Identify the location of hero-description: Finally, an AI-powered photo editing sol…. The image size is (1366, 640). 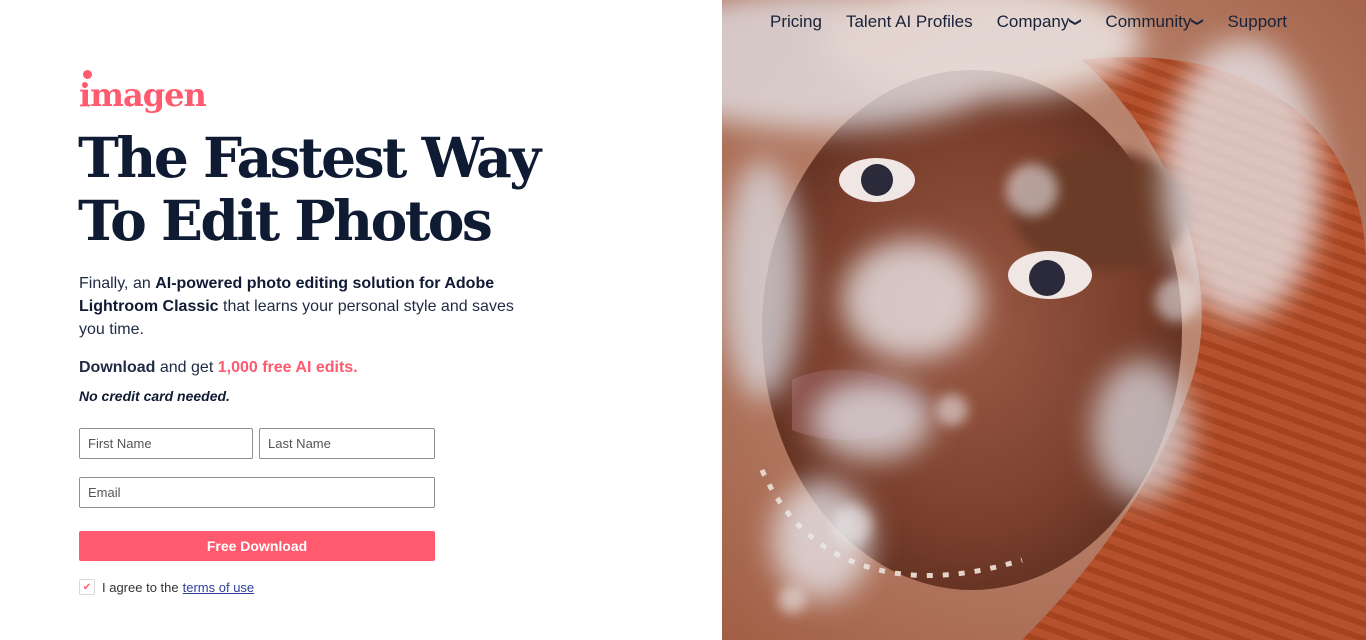
(299, 306).